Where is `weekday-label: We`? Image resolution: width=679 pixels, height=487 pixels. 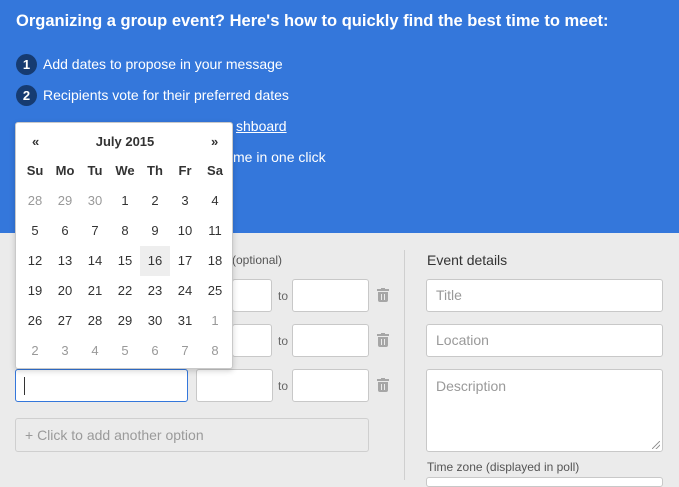
weekday-label: We is located at coordinates (125, 170).